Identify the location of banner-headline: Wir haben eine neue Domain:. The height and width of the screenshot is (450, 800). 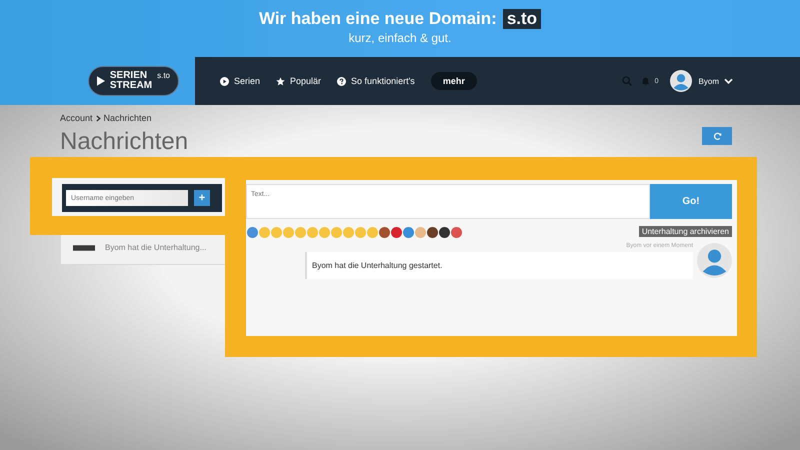
(377, 19).